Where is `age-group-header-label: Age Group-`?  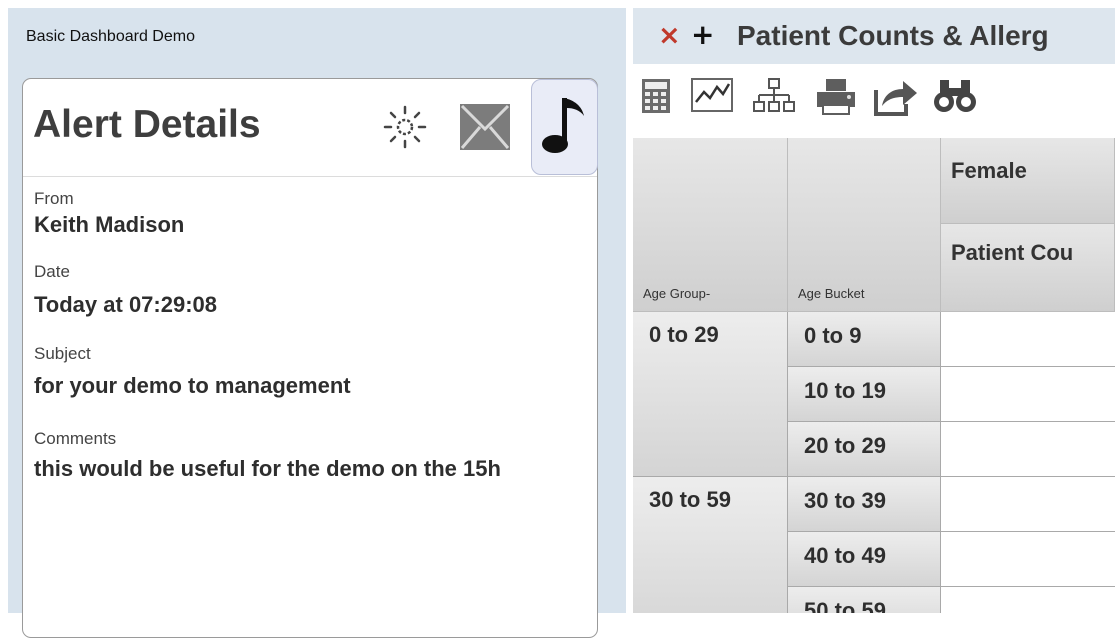
age-group-header-label: Age Group- is located at coordinates (677, 293).